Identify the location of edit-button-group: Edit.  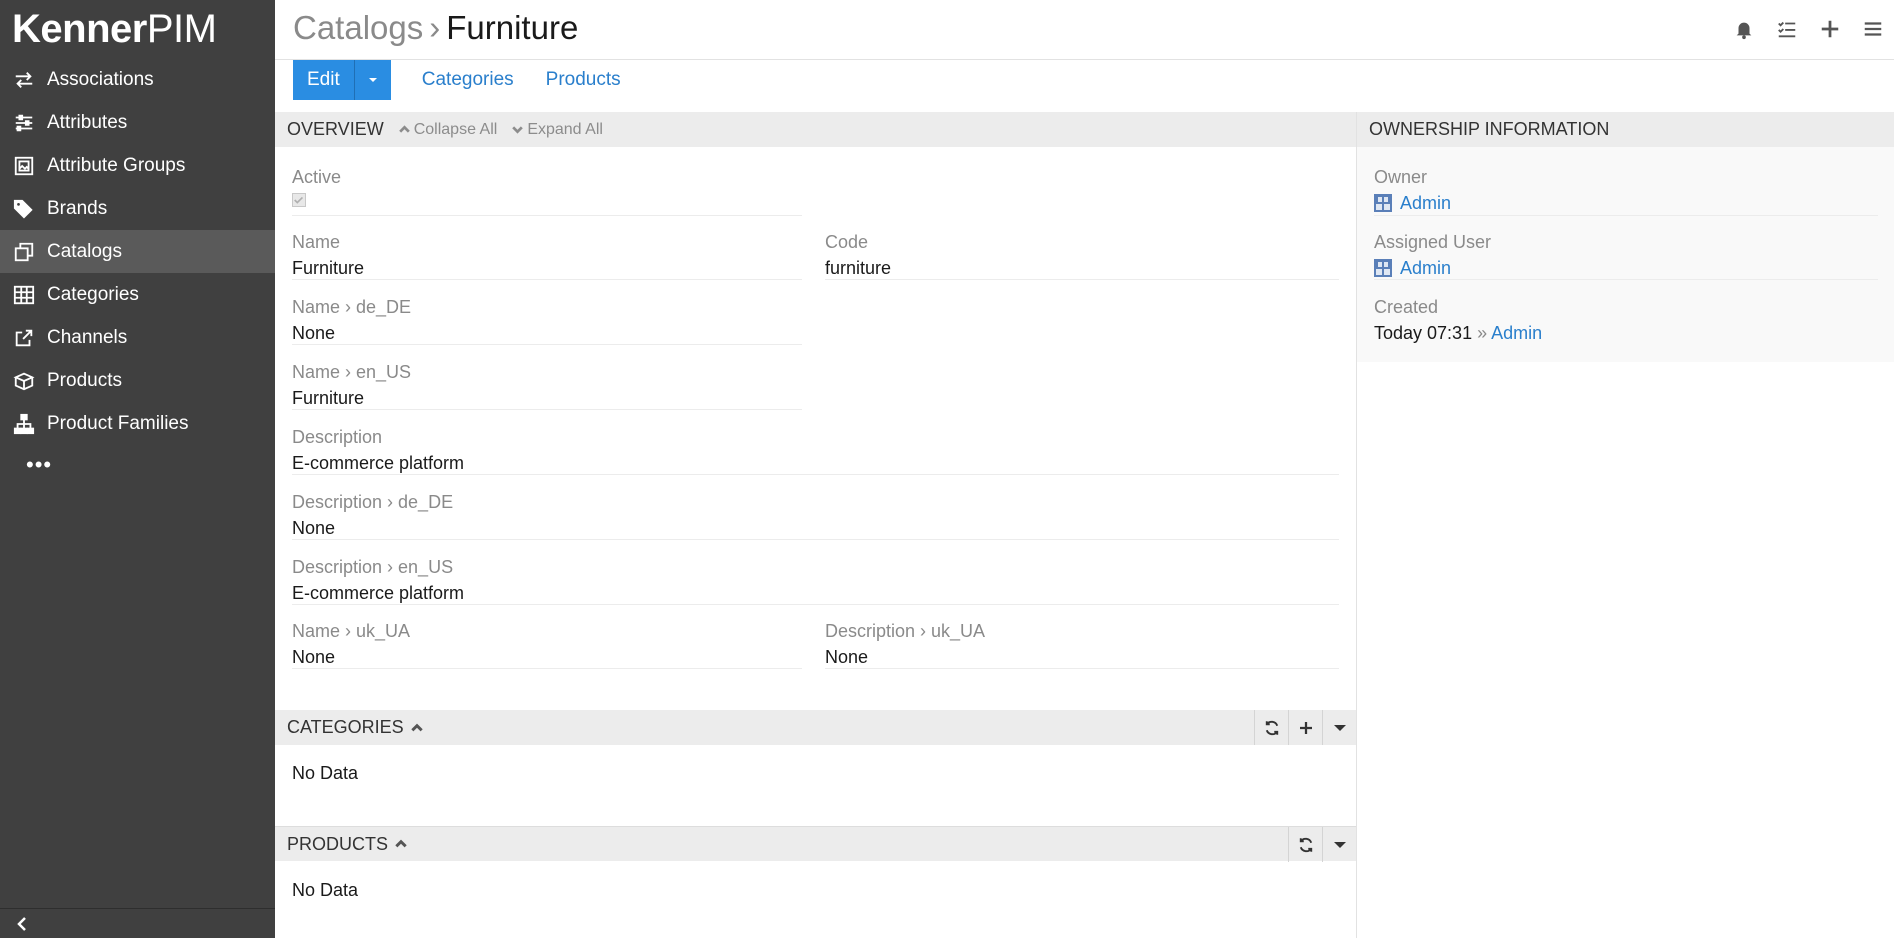
(342, 80).